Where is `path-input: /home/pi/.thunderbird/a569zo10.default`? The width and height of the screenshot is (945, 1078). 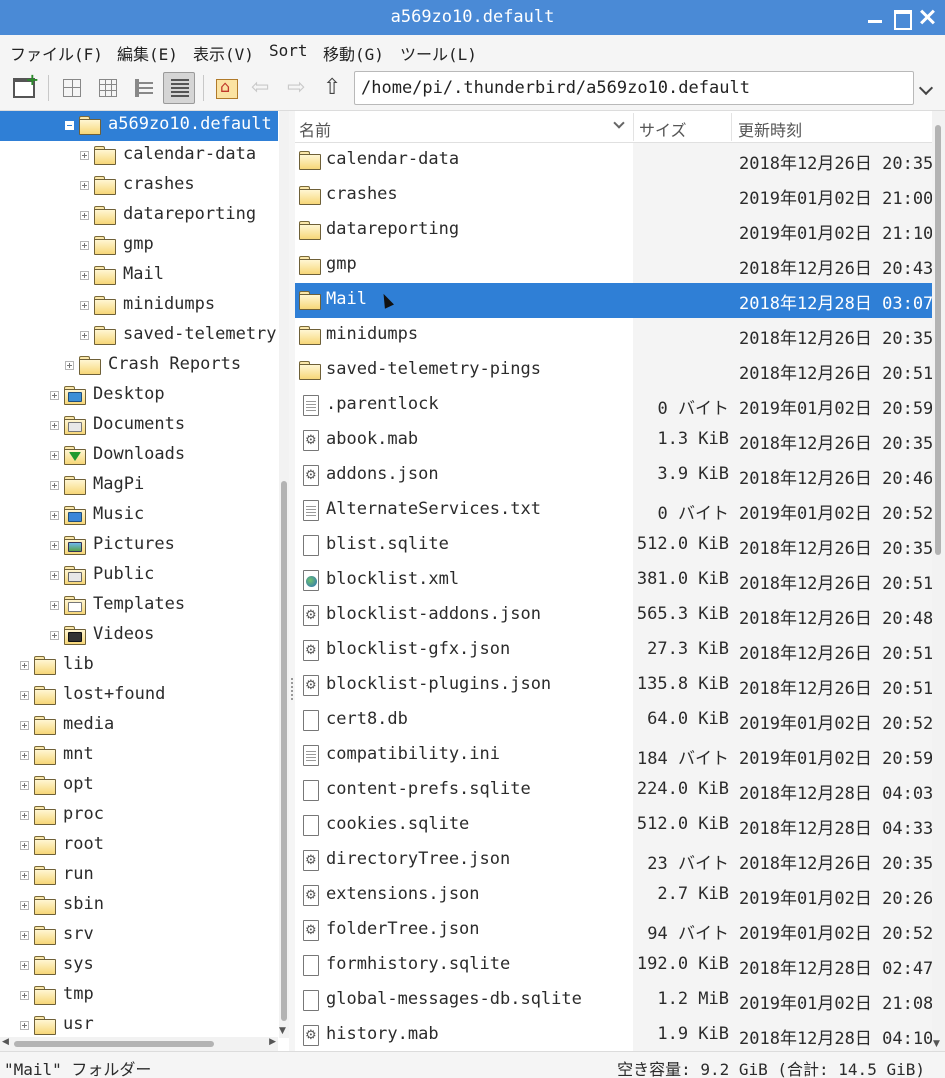
path-input: /home/pi/.thunderbird/a569zo10.default is located at coordinates (634, 88).